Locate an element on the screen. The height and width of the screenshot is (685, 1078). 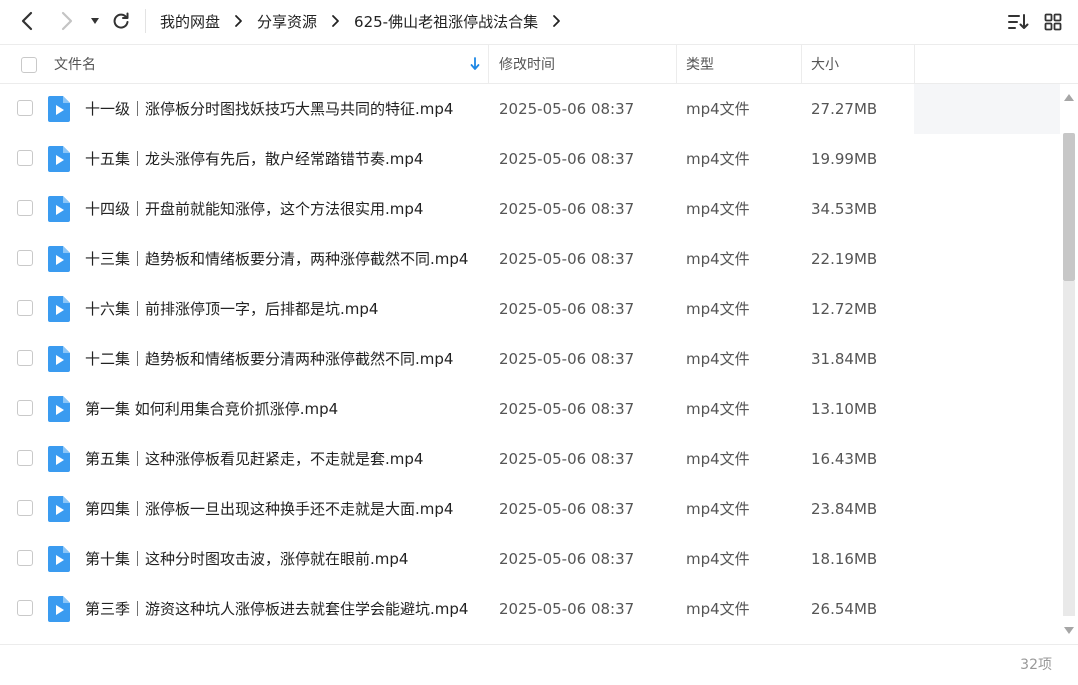
column-modified: 修改时间 is located at coordinates (527, 64).